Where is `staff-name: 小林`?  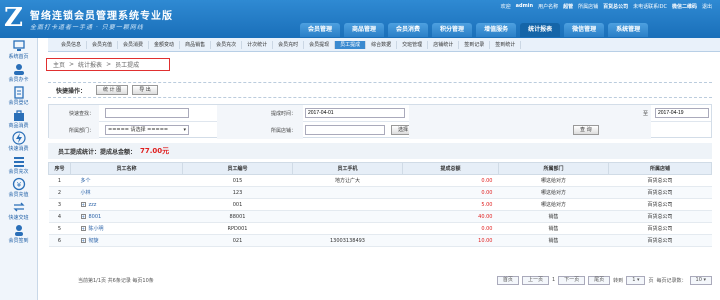
staff-name: 小林 is located at coordinates (86, 193).